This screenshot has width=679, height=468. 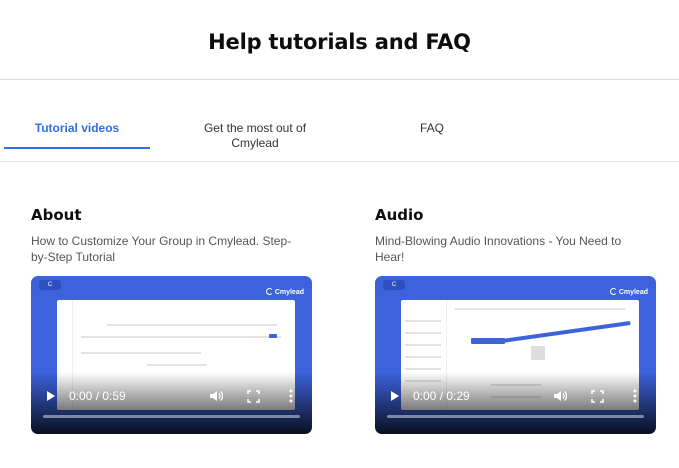 What do you see at coordinates (77, 148) in the screenshot?
I see `active-tab-indicator` at bounding box center [77, 148].